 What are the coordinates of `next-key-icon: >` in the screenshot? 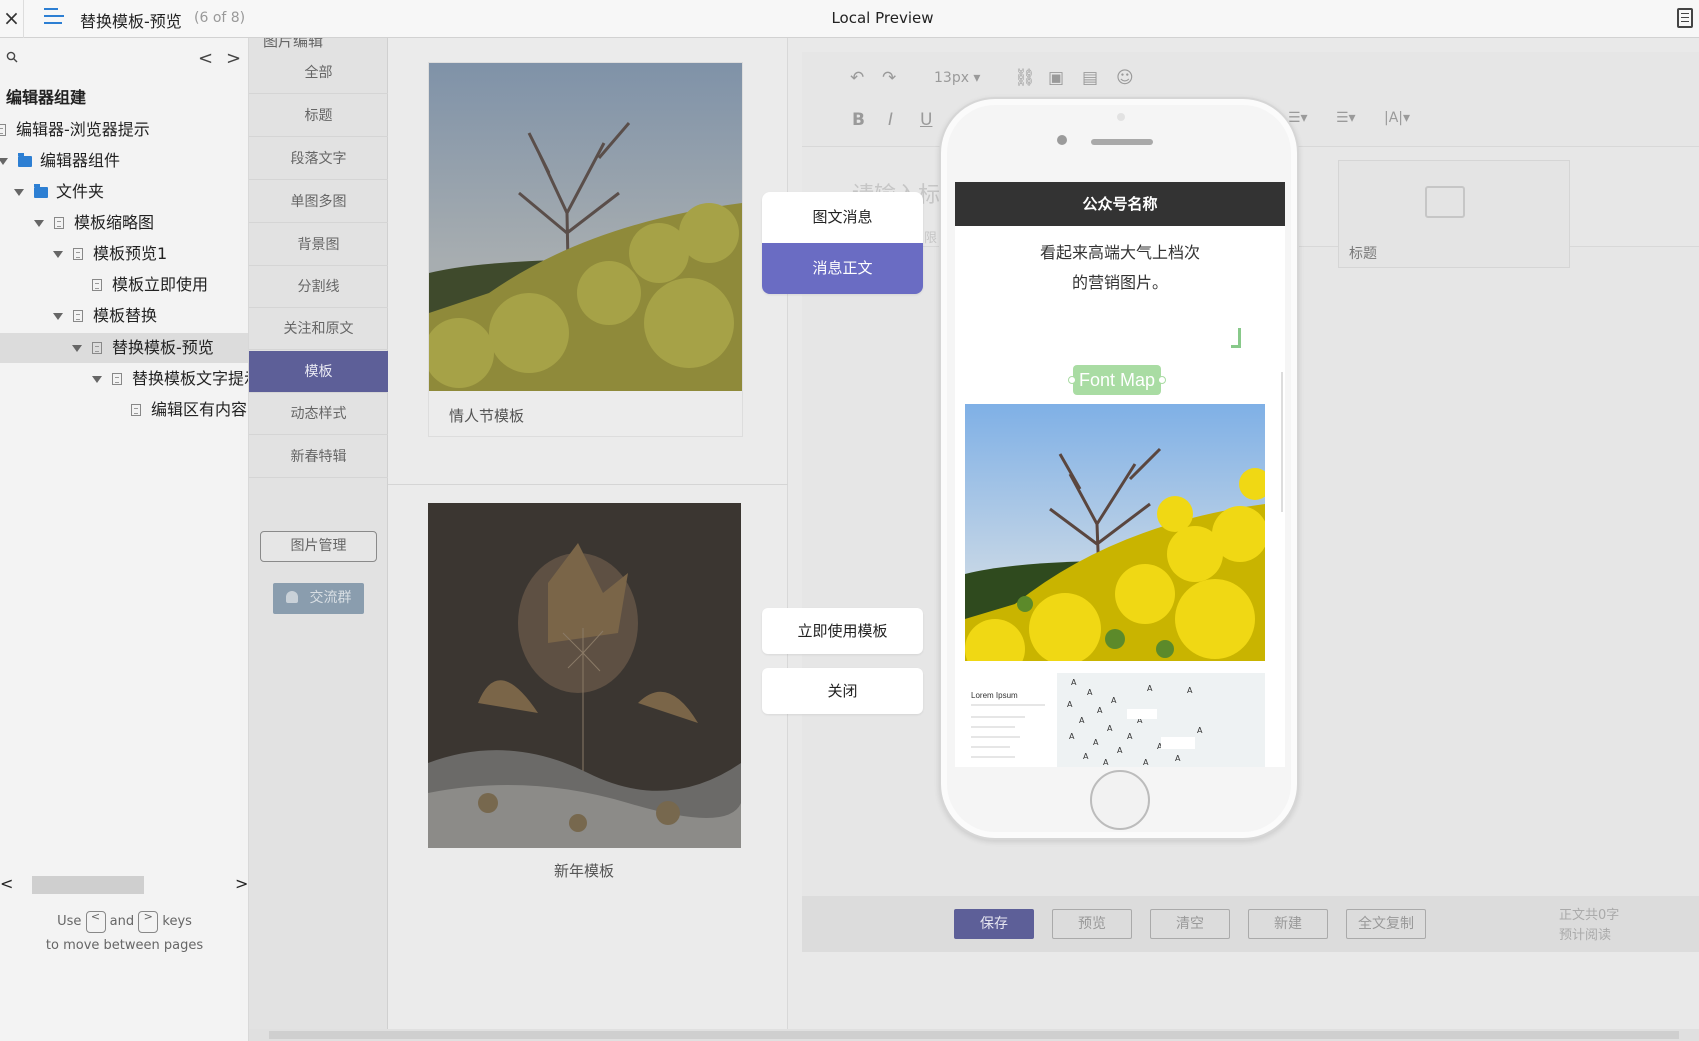 It's located at (148, 921).